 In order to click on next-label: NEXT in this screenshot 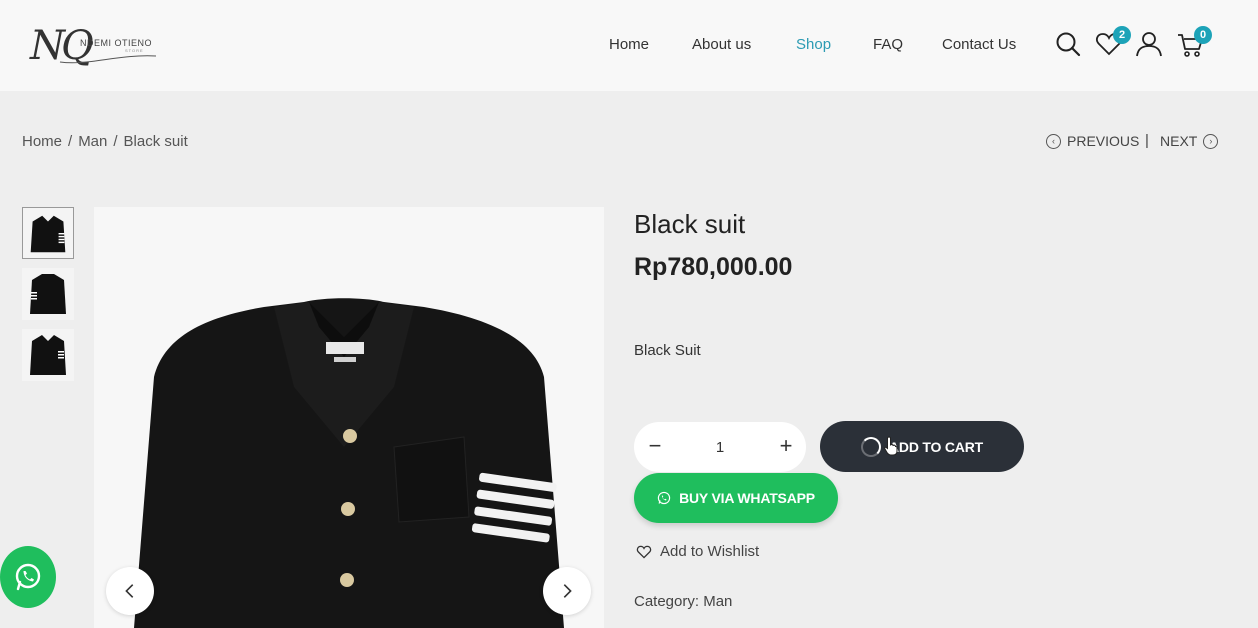, I will do `click(1179, 141)`.